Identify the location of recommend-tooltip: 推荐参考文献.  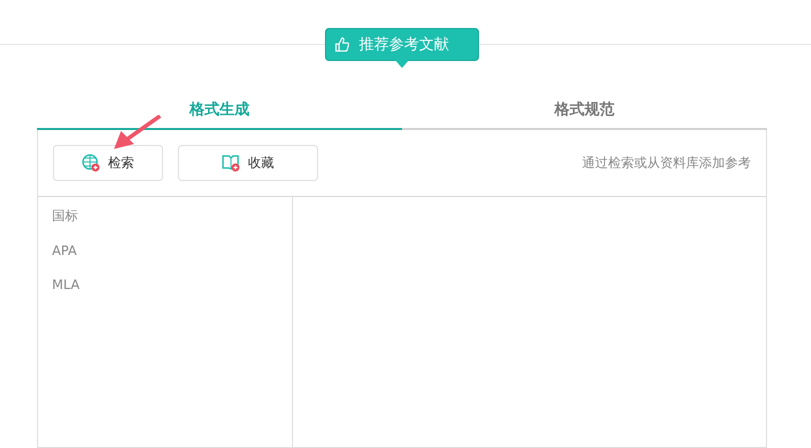
(402, 44).